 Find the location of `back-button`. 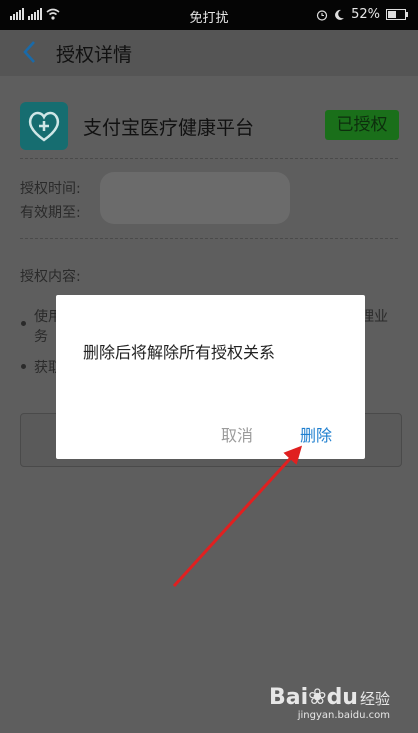

back-button is located at coordinates (29, 54).